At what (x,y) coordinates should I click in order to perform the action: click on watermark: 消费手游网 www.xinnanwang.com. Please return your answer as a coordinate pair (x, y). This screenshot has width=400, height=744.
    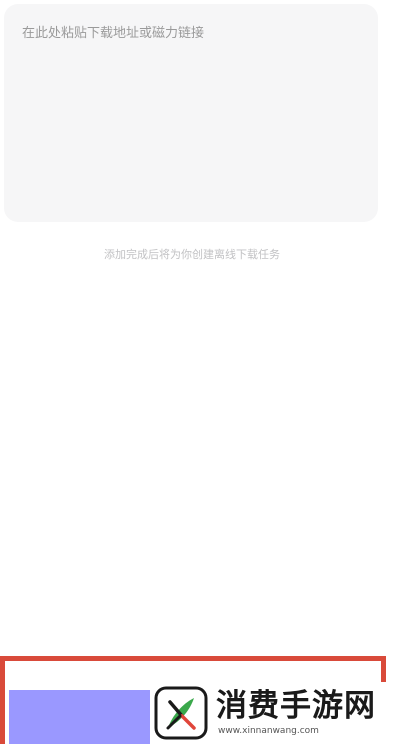
    Looking at the image, I should click on (275, 713).